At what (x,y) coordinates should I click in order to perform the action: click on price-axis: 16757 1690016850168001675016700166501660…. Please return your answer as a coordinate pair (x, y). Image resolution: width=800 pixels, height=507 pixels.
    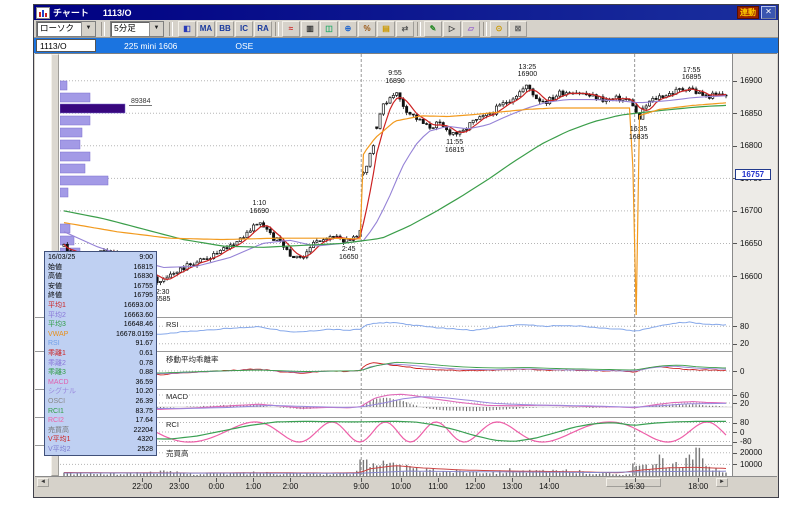
    Looking at the image, I should click on (754, 265).